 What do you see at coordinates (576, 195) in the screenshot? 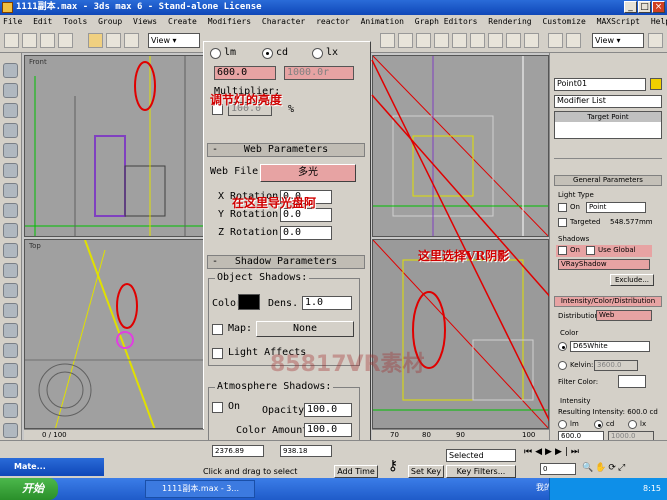
I see `light-type-label: Light Type` at bounding box center [576, 195].